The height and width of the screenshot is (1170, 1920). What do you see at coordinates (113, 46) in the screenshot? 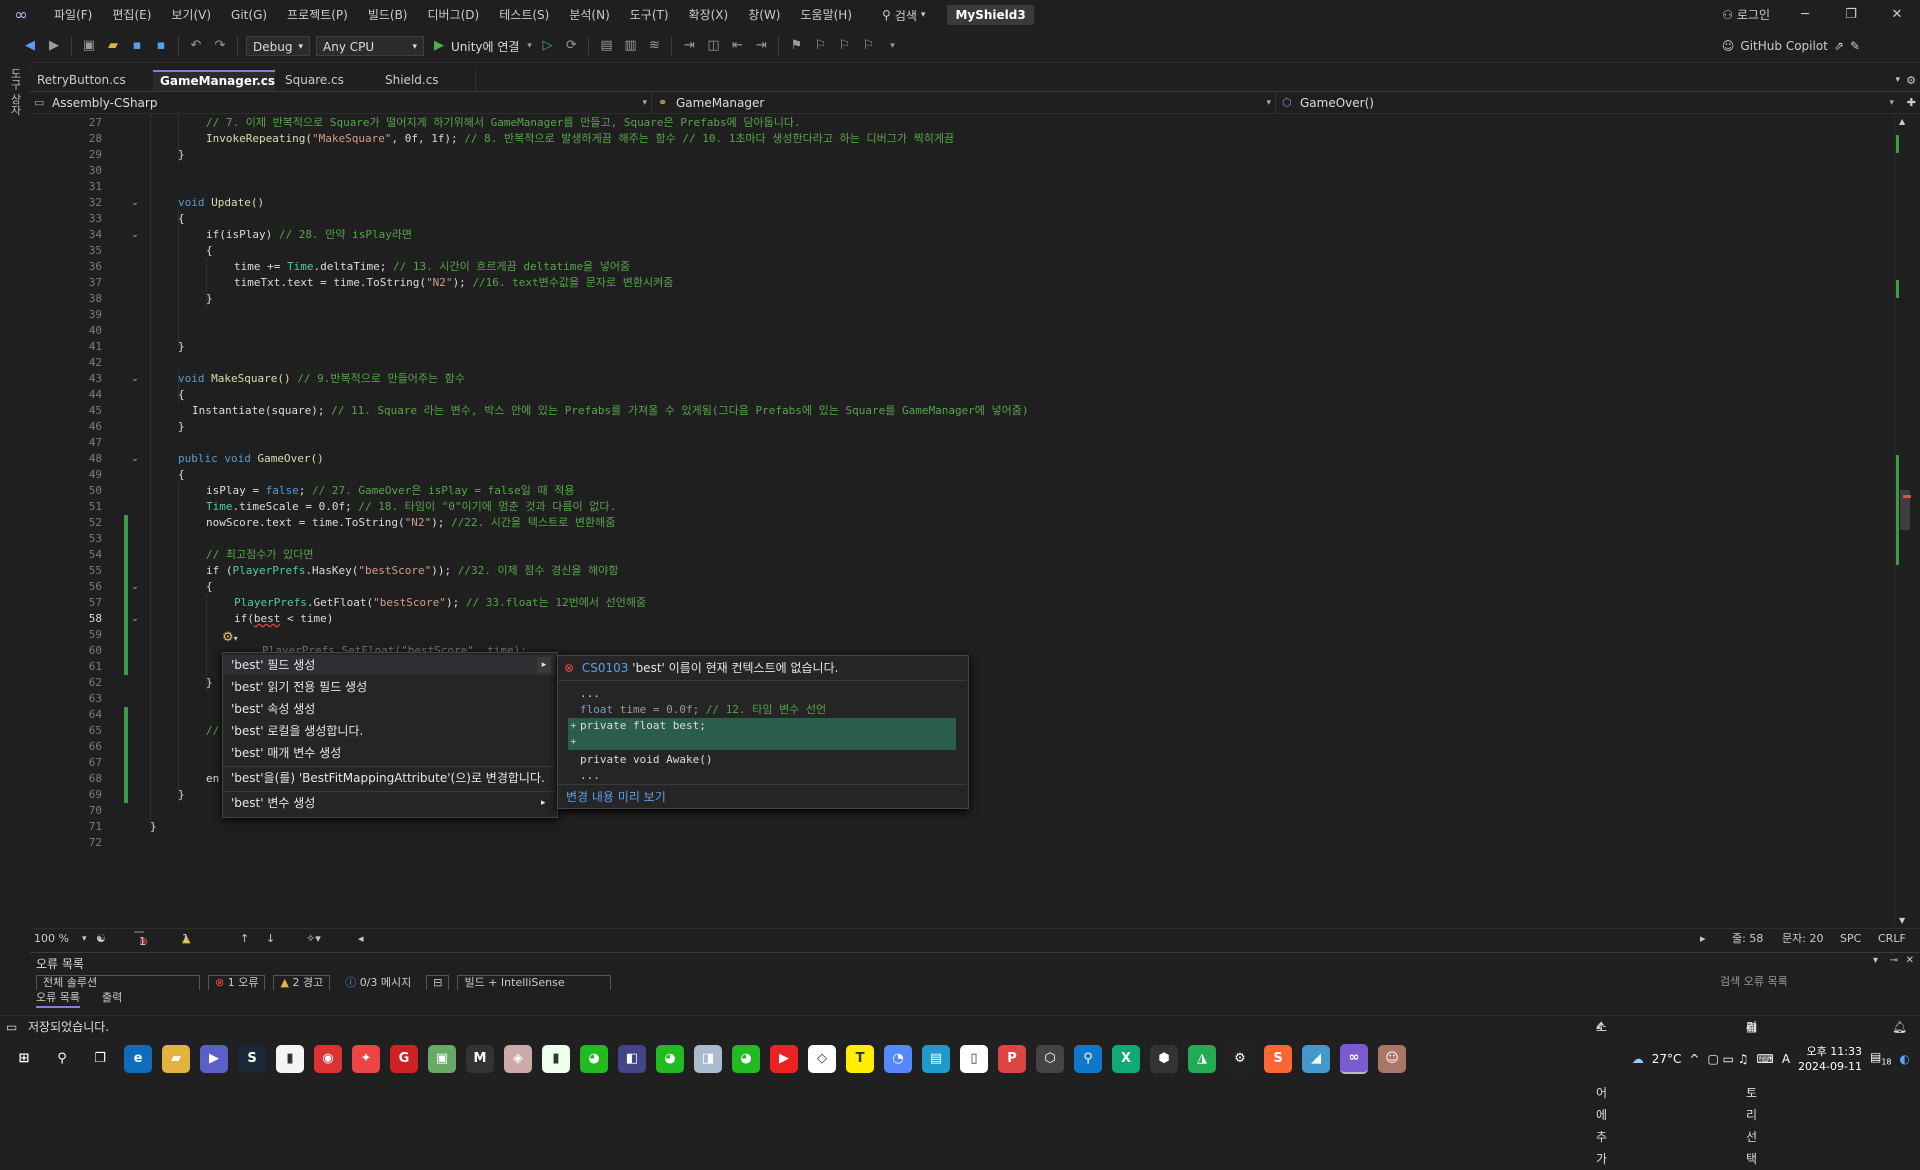
I see `open-folder-icon: ▰` at bounding box center [113, 46].